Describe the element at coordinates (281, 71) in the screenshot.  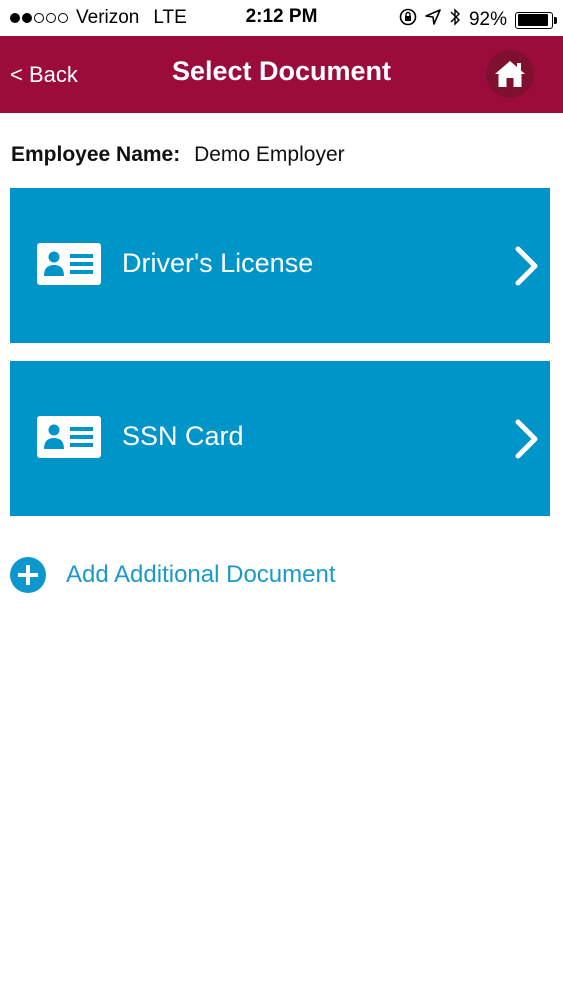
I see `page-title: Select Document` at that location.